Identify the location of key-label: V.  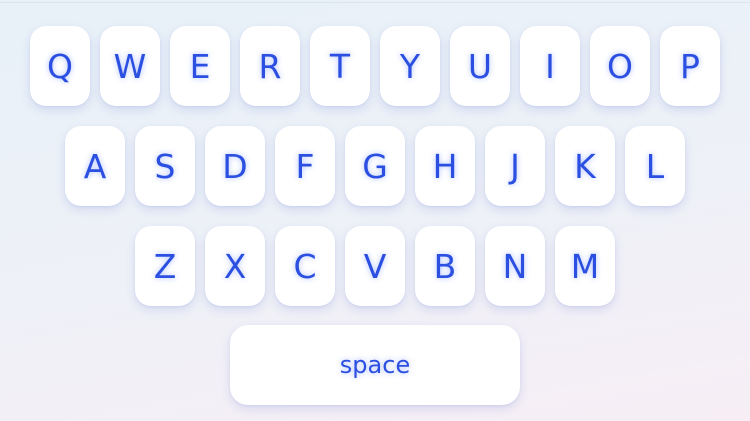
(375, 266).